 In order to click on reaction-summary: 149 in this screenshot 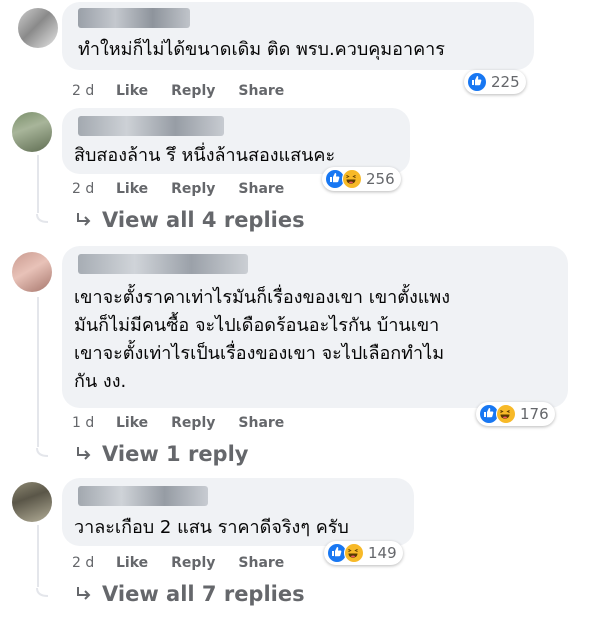, I will do `click(363, 553)`.